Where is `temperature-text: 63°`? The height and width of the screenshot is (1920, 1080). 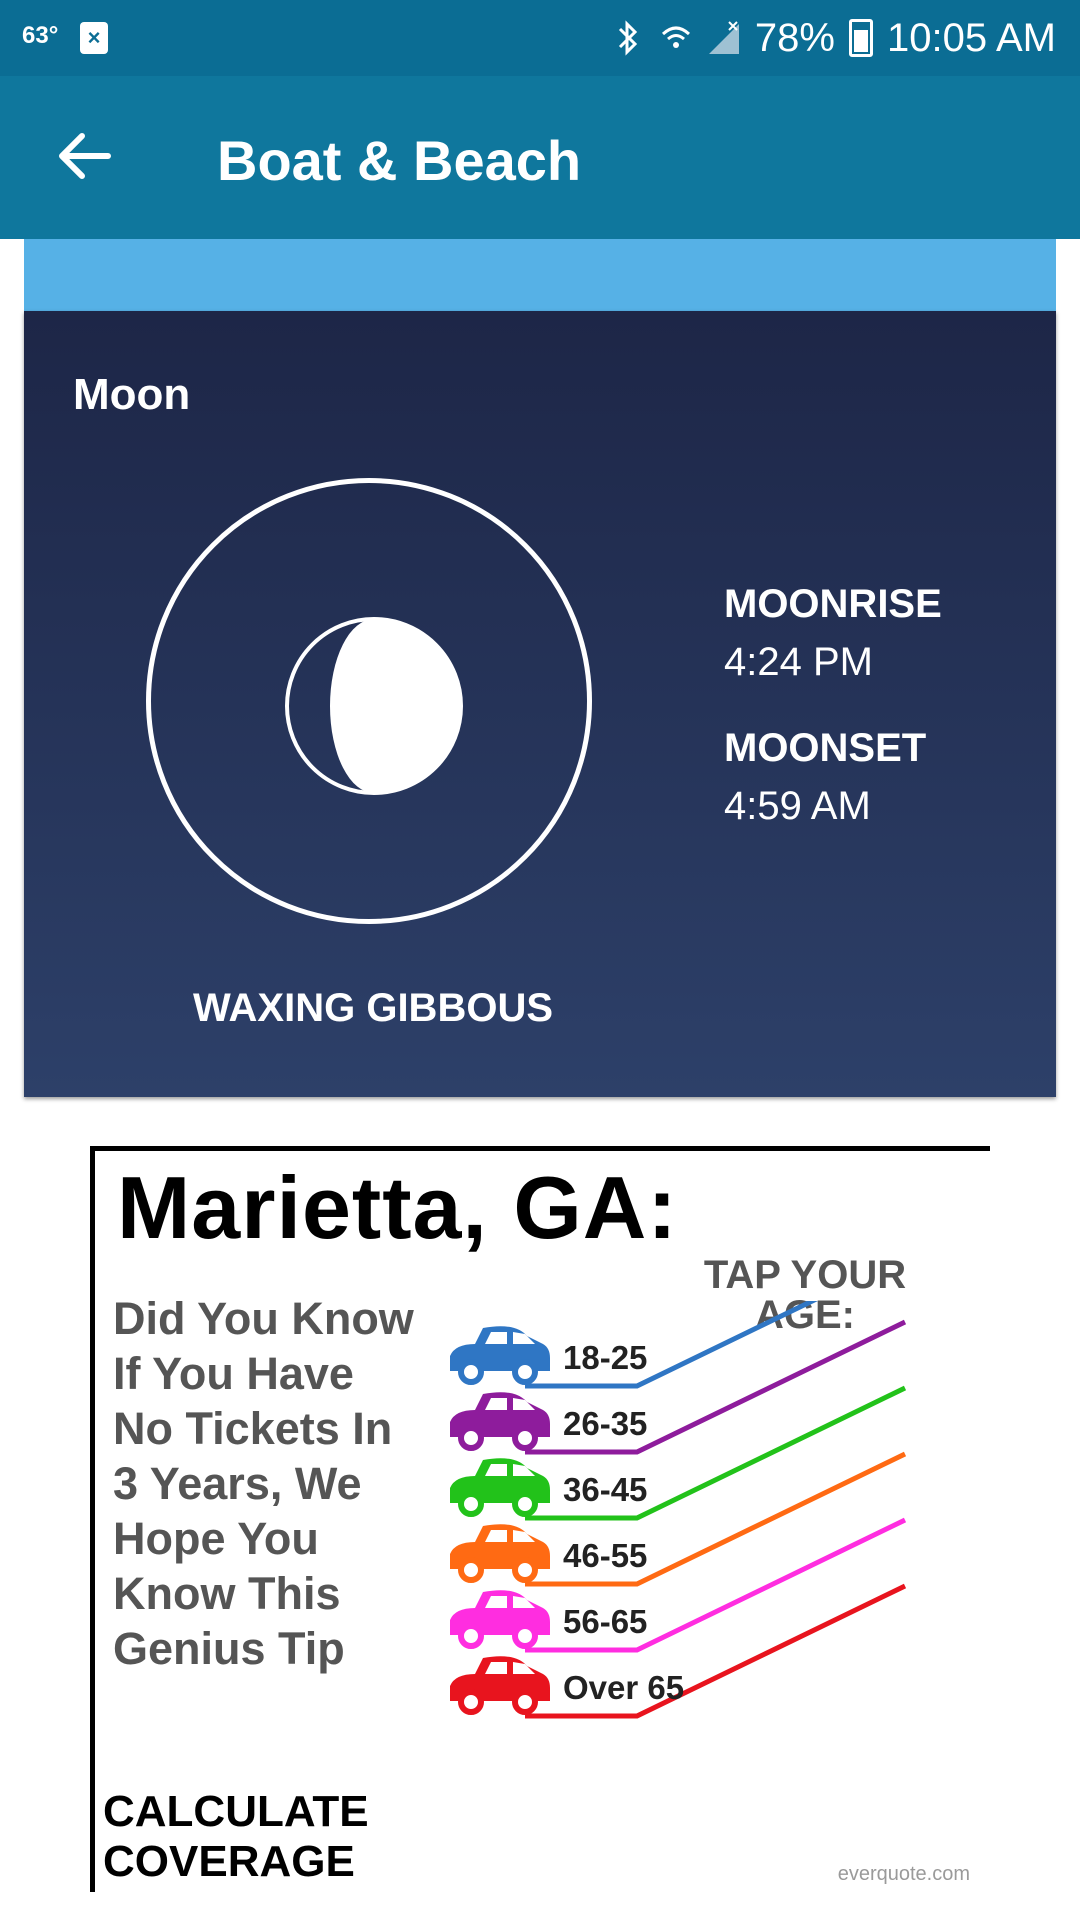 temperature-text: 63° is located at coordinates (40, 35).